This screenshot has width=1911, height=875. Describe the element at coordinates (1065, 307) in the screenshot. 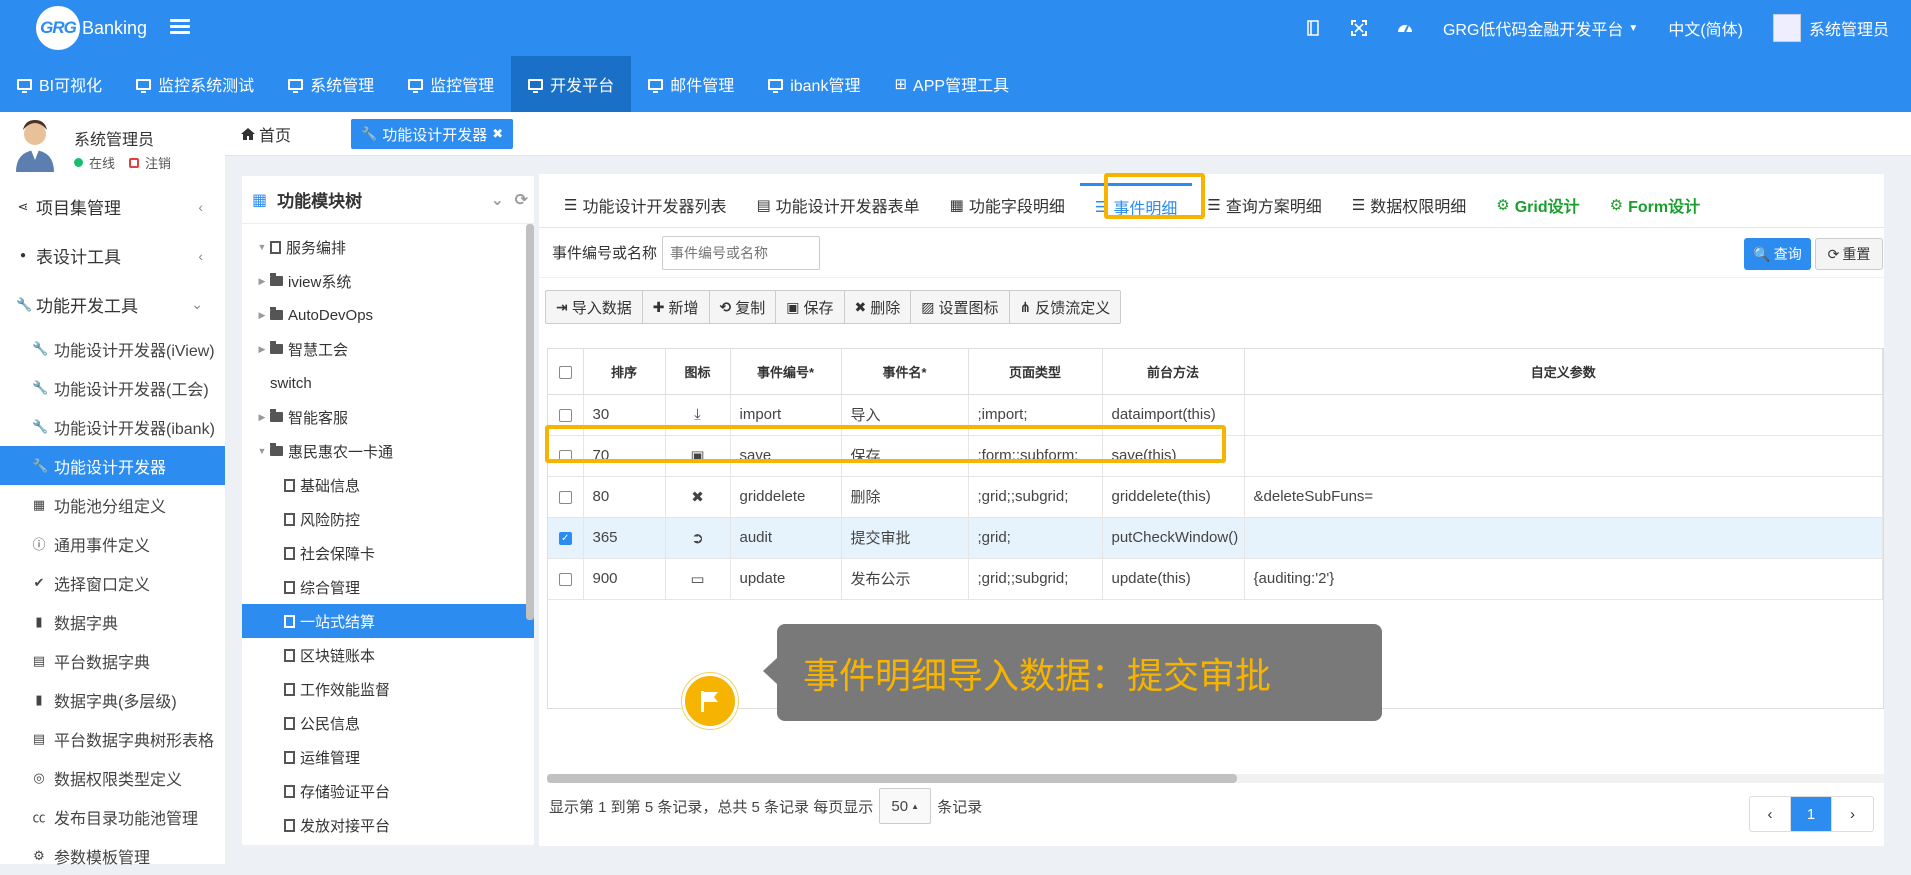

I see `toolbar-button: ⋔ 反馈流定义` at that location.